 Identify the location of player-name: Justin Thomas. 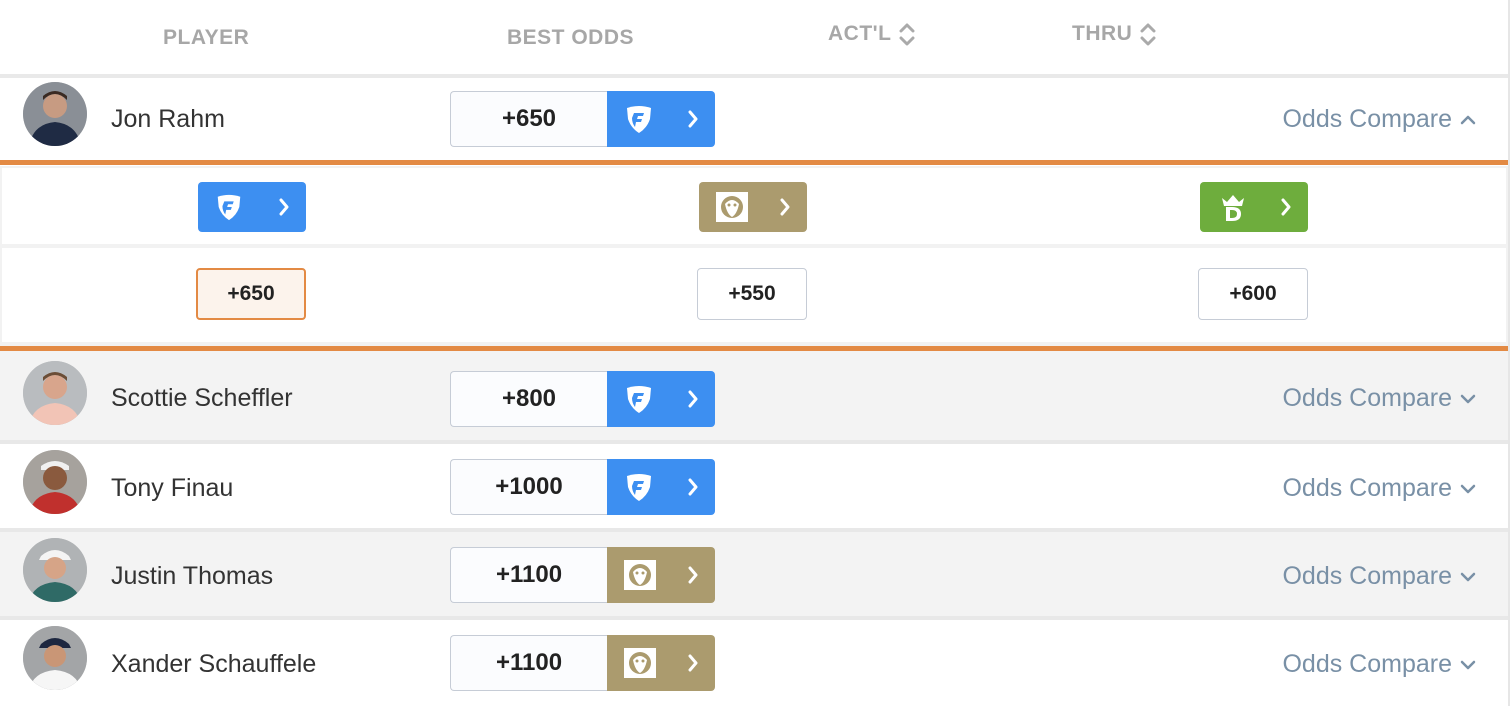
(192, 576).